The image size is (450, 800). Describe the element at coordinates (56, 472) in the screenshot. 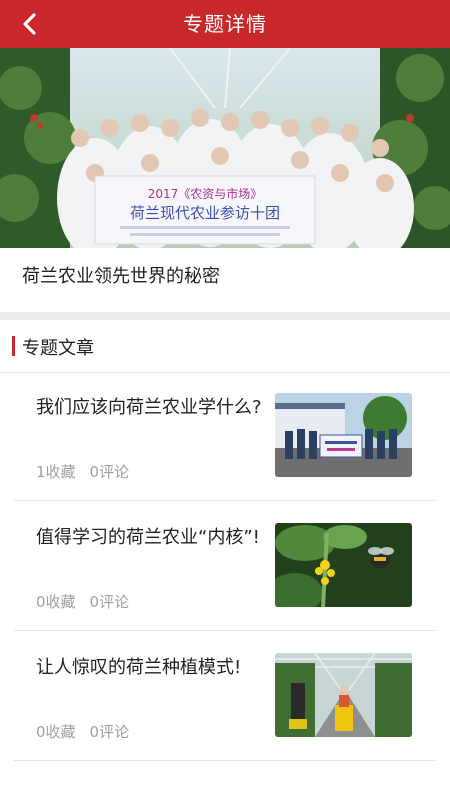

I see `favorites-count: 1收藏` at that location.